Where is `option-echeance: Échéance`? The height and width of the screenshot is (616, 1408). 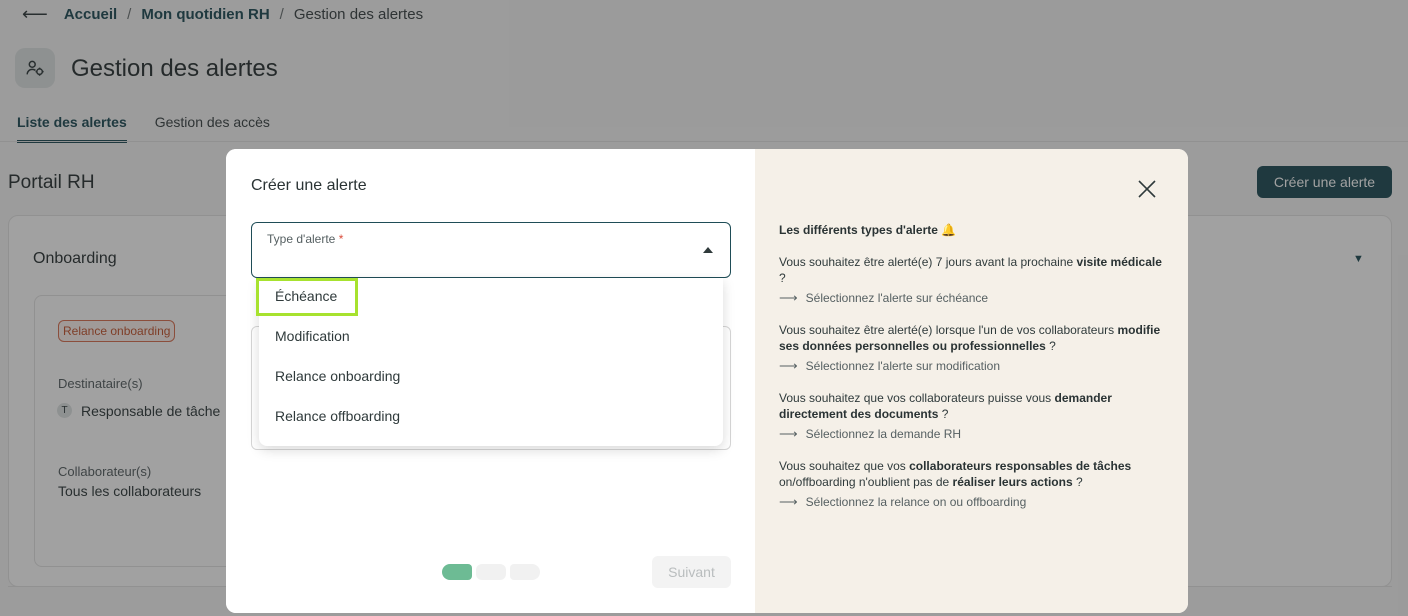
option-echeance: Échéance is located at coordinates (306, 296).